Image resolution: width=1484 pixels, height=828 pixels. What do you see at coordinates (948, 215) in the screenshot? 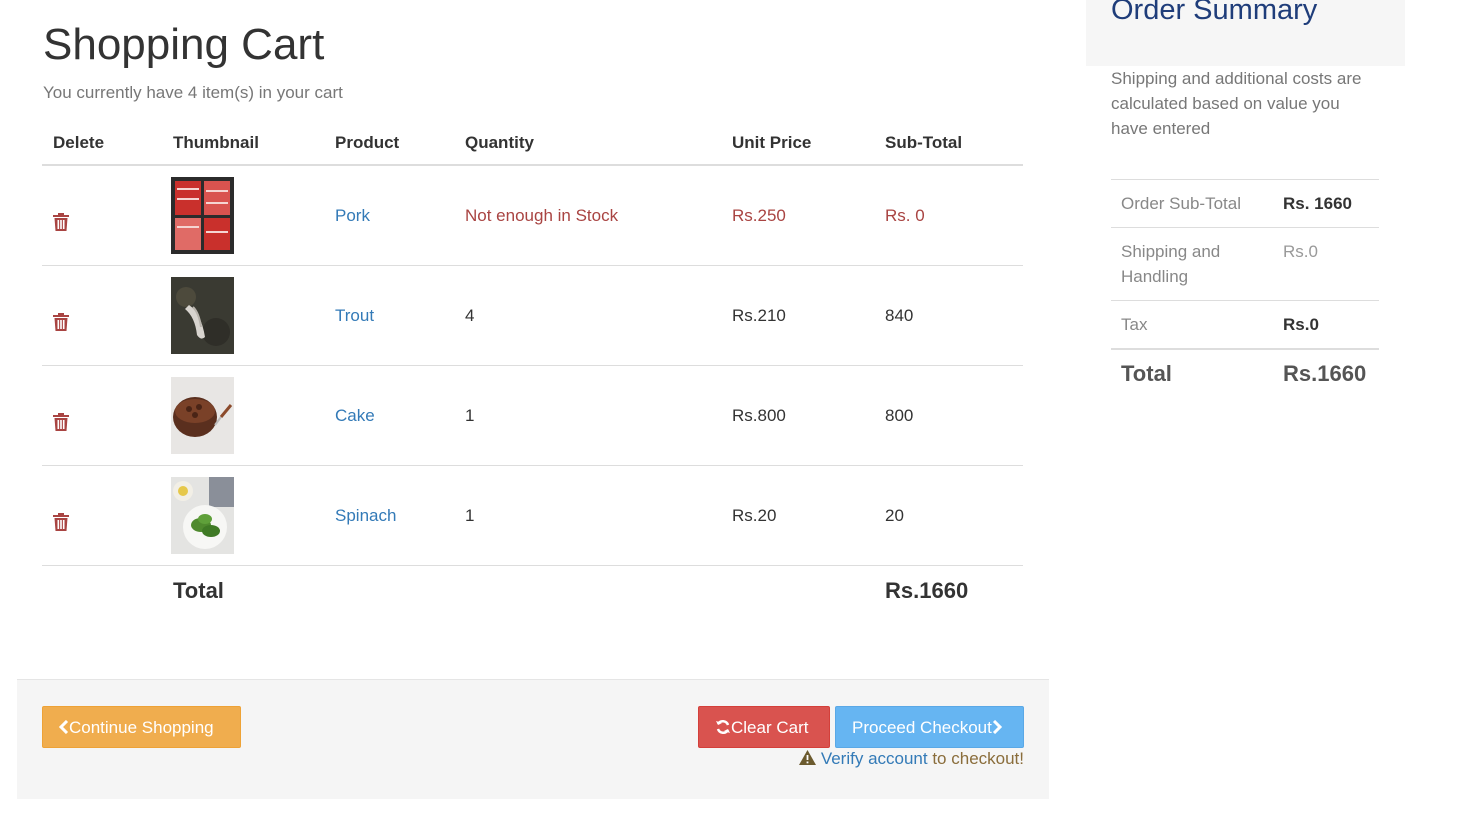
I see `subtotal-cell: Rs. 0` at bounding box center [948, 215].